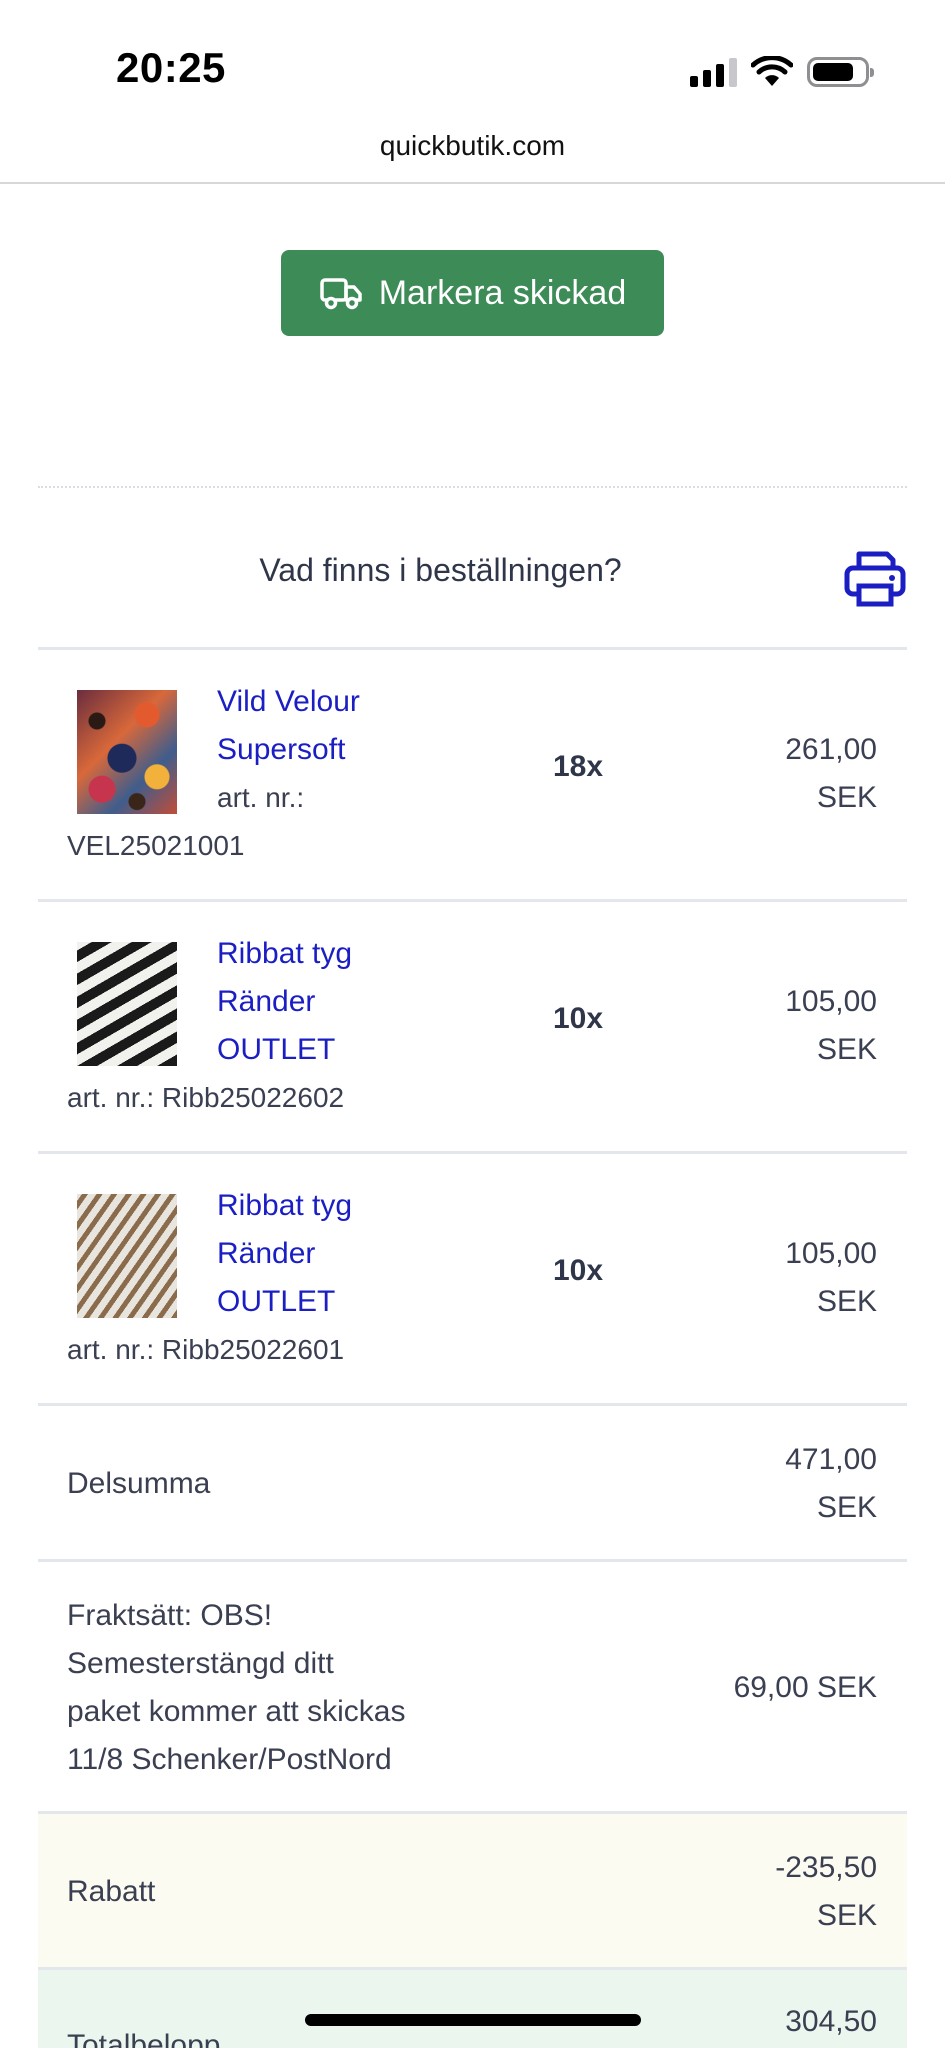 The image size is (945, 2048). What do you see at coordinates (206, 1349) in the screenshot?
I see `art-nr-value: art. nr.: Ribb25022601` at bounding box center [206, 1349].